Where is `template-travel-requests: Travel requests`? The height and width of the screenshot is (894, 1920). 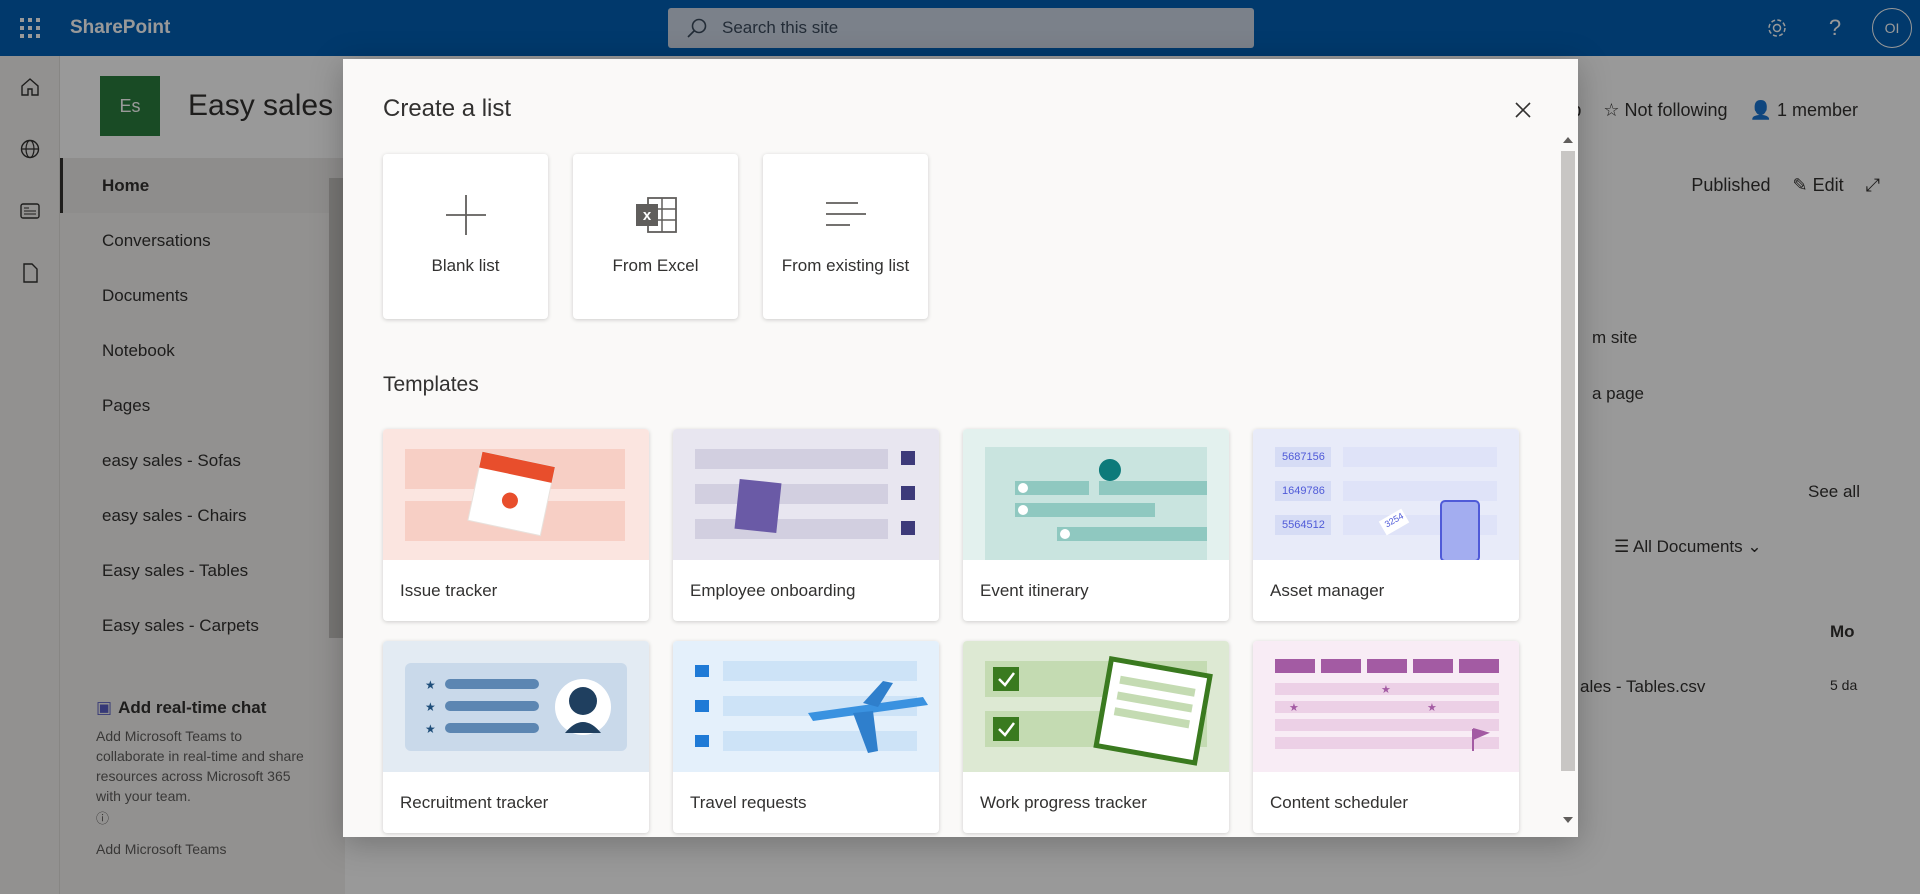 template-travel-requests: Travel requests is located at coordinates (806, 737).